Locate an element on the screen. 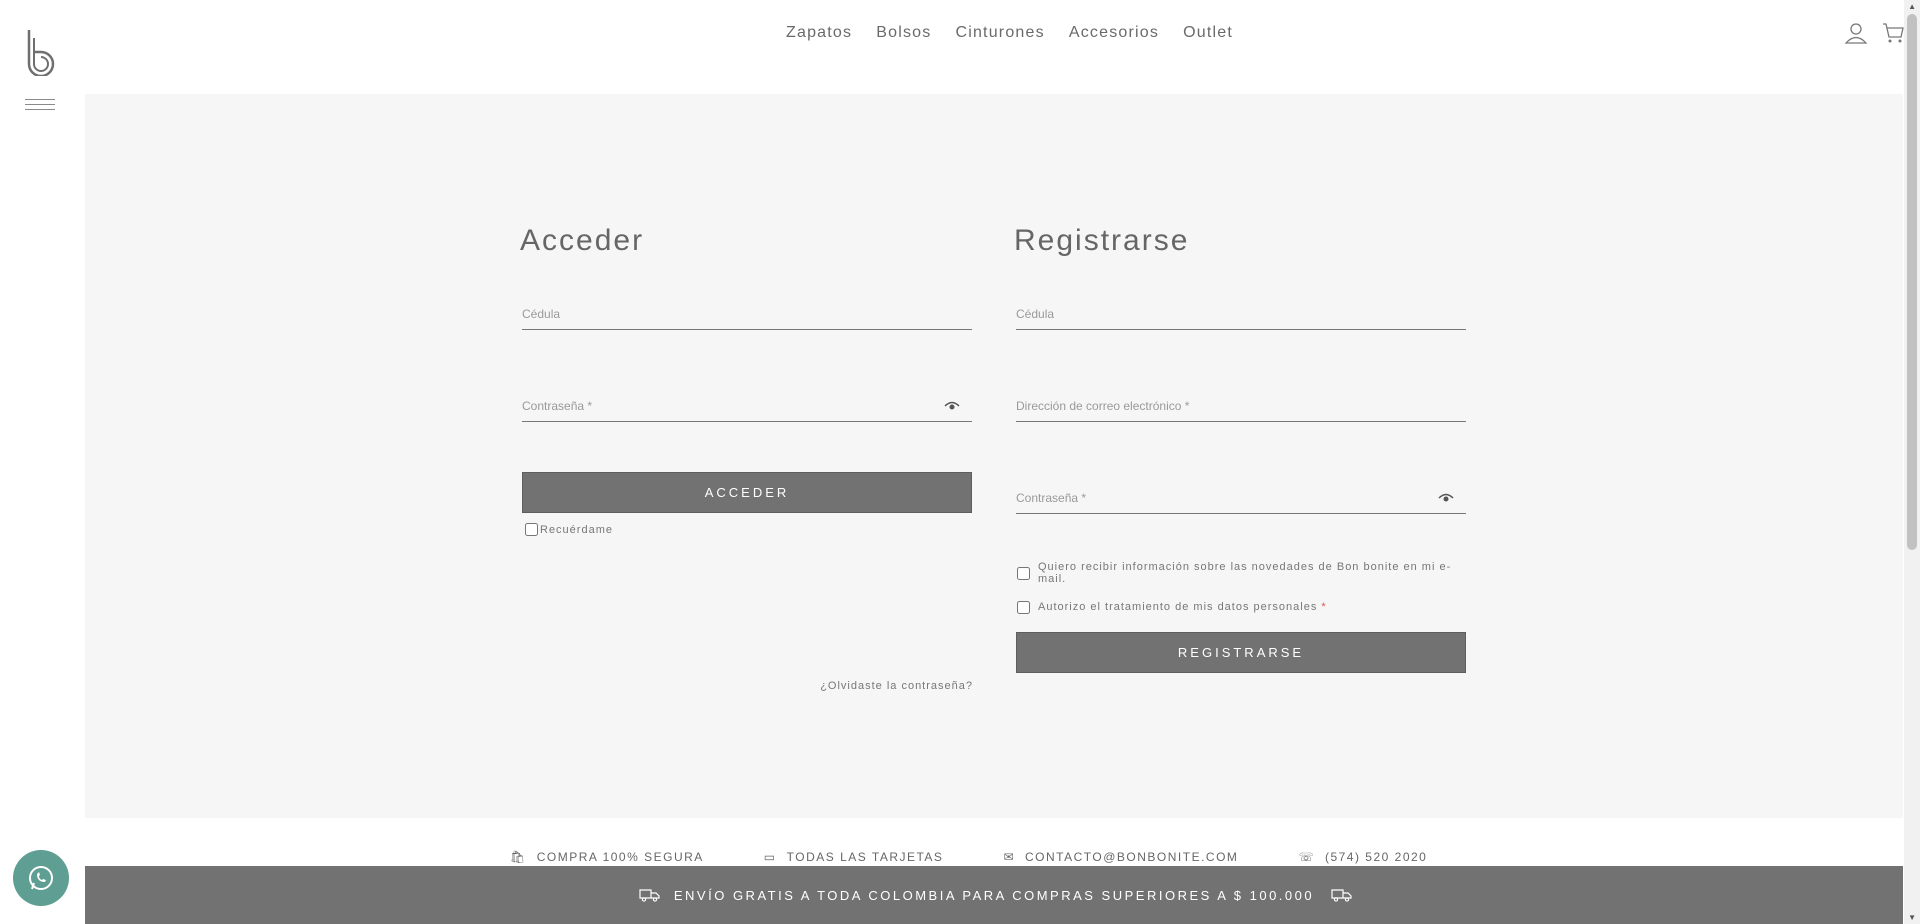 Image resolution: width=1920 pixels, height=924 pixels. scroll-down-arrow-icon: ▼ is located at coordinates (1912, 917).